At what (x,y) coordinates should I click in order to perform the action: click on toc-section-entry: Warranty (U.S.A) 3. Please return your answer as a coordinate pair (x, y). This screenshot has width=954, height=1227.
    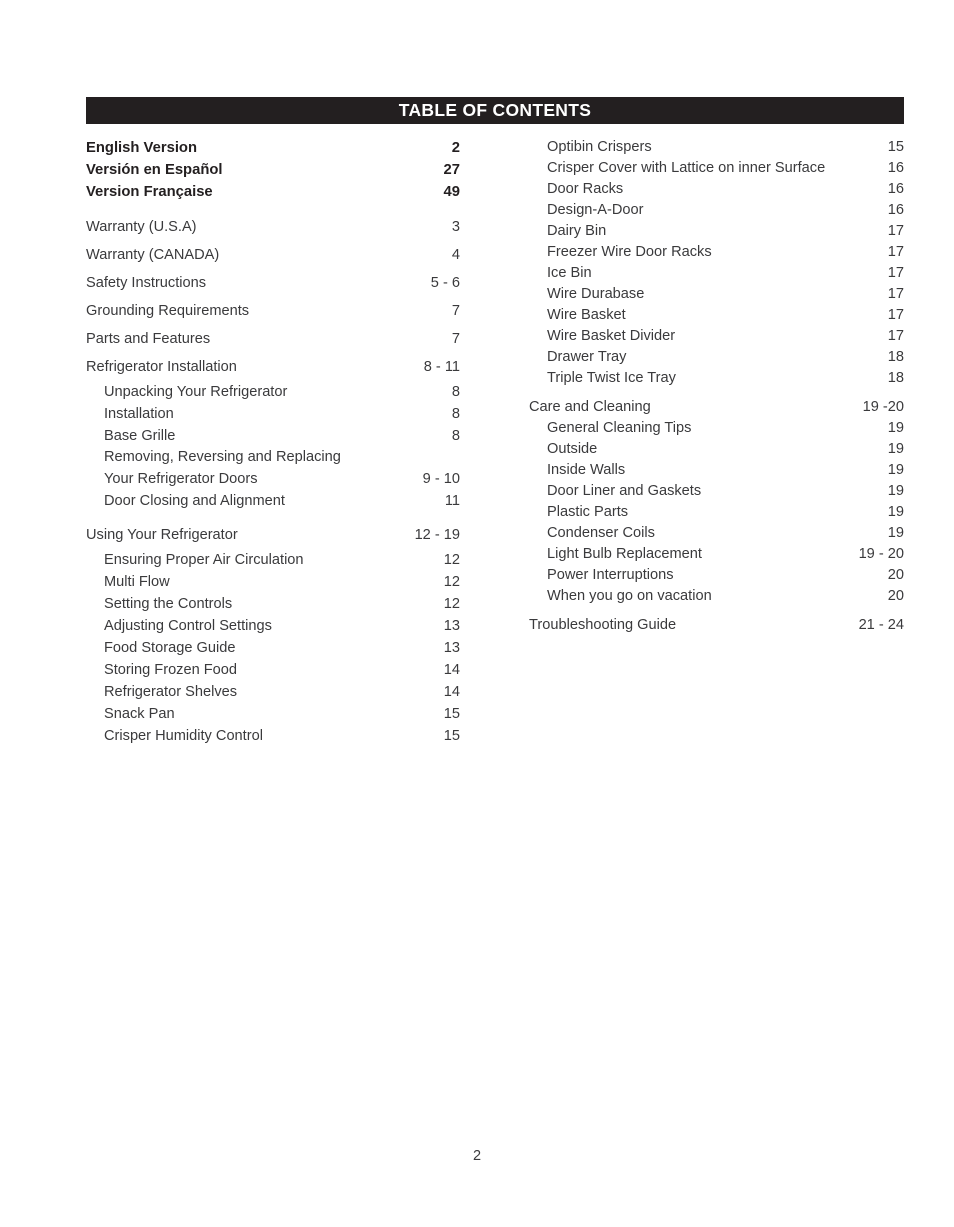
    Looking at the image, I should click on (273, 227).